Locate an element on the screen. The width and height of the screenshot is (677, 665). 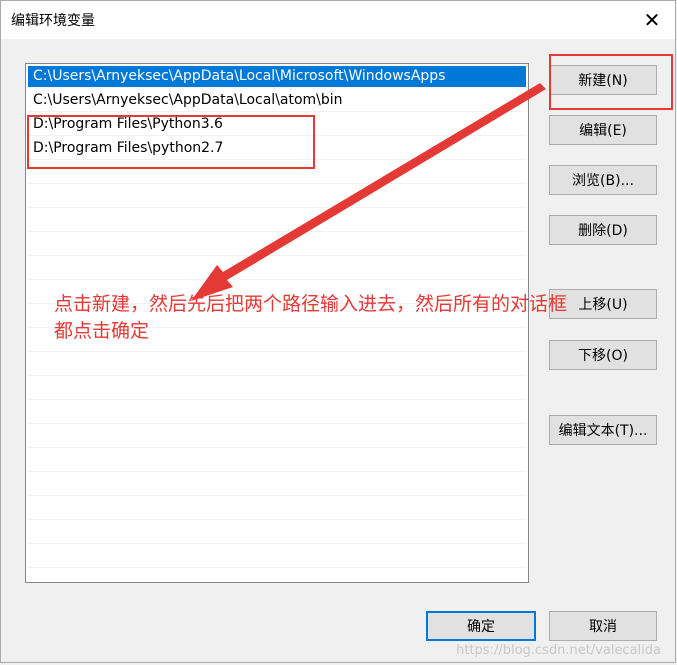
annotation-text: 点击新建，然后先后把两个路径输入进去，然后所有的对话框 都点击确定 is located at coordinates (311, 317).